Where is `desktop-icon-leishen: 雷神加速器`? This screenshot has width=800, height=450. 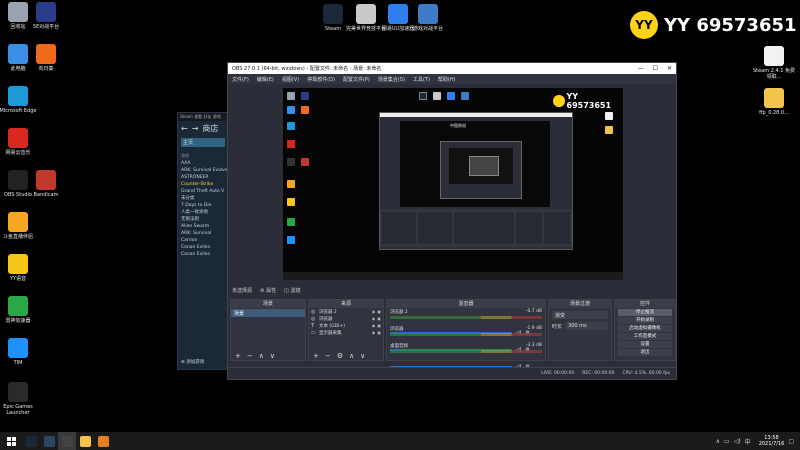
desktop-icon-leishen: 雷神加速器 is located at coordinates (20, 310).